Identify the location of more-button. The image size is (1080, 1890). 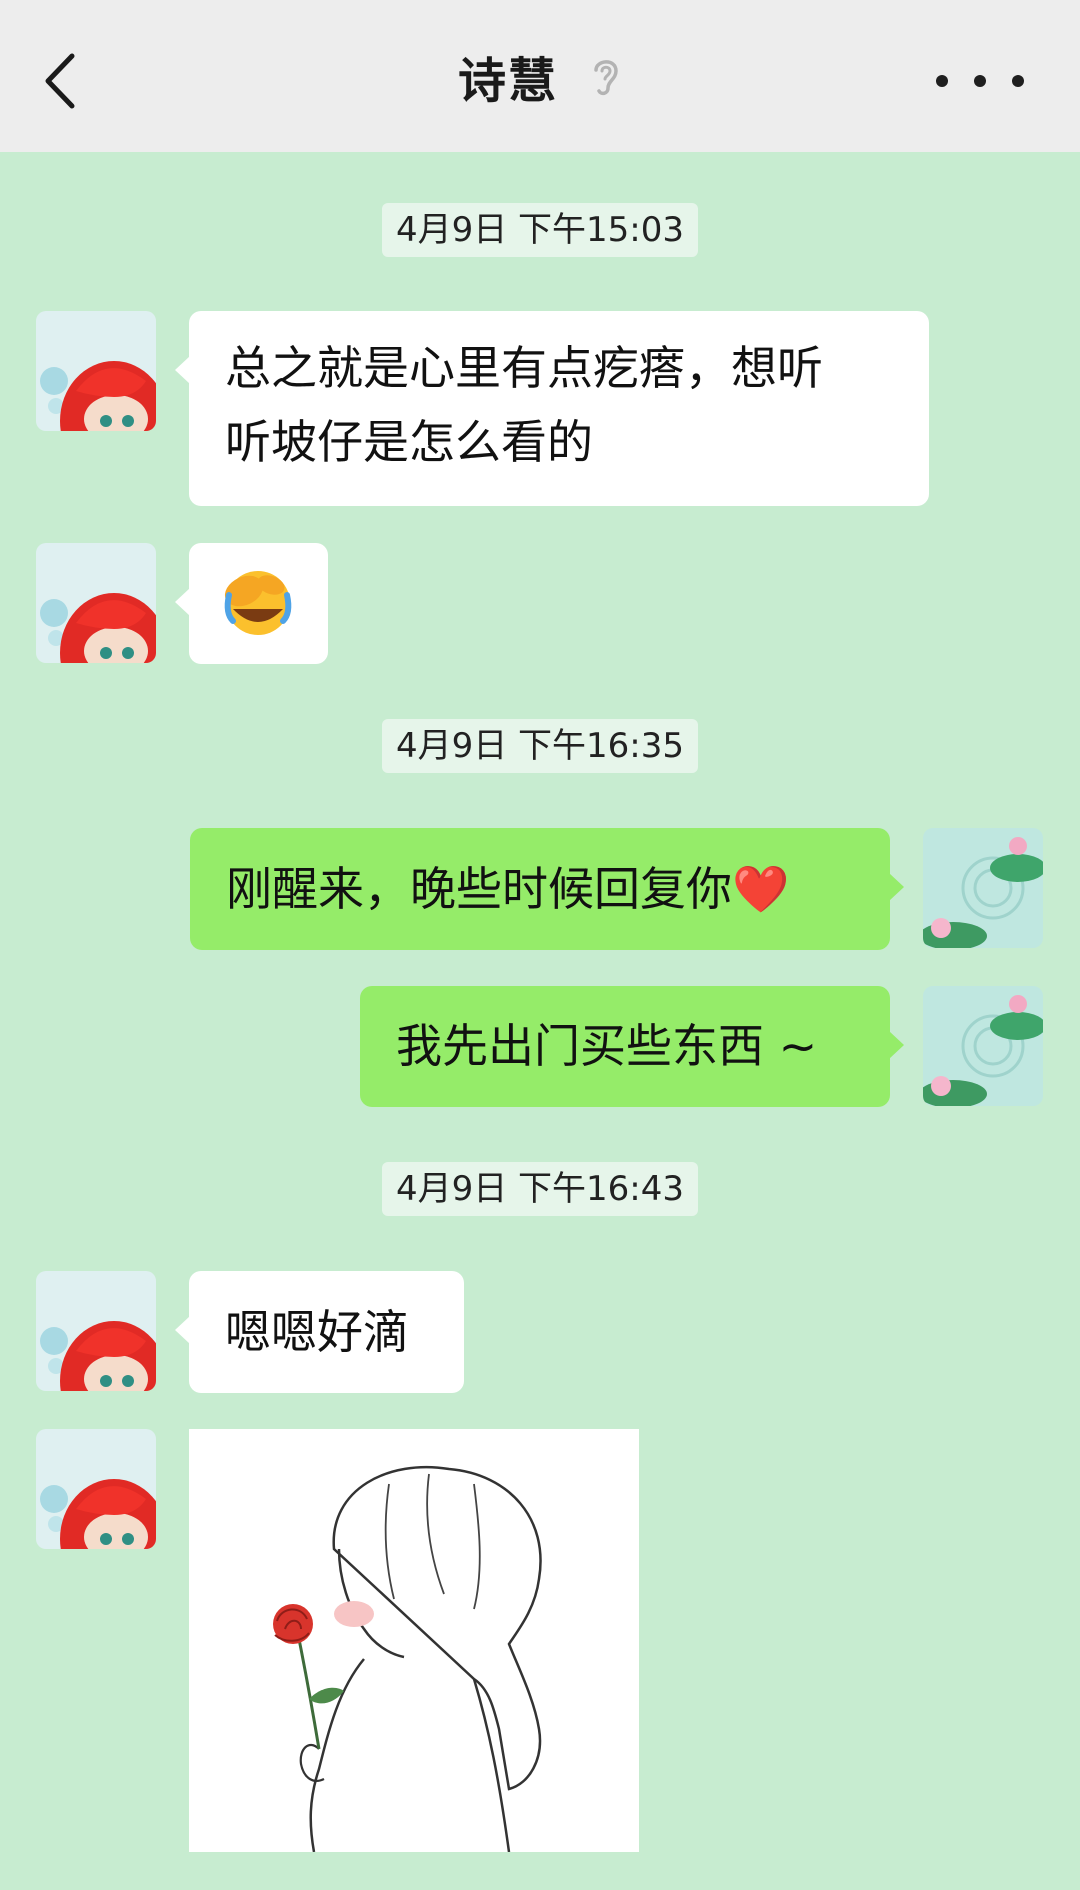
(980, 81).